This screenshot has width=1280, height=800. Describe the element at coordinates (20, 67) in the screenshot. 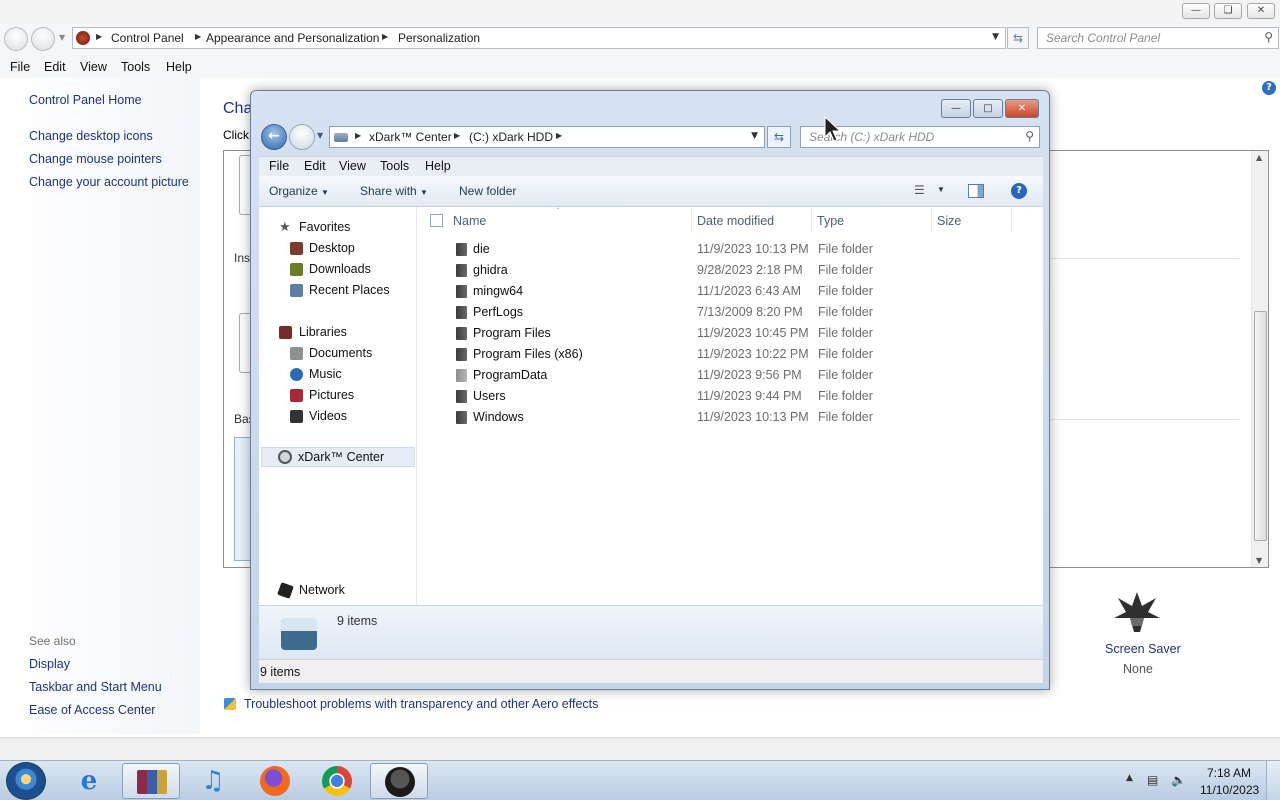

I see `cp-menu-file: File` at that location.